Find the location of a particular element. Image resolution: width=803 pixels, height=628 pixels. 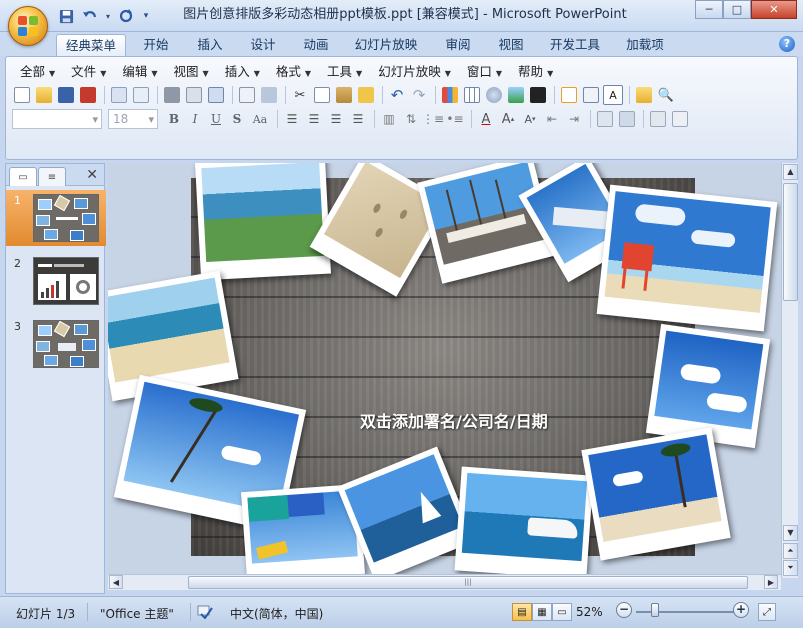

close-button: ✕ is located at coordinates (774, 9).